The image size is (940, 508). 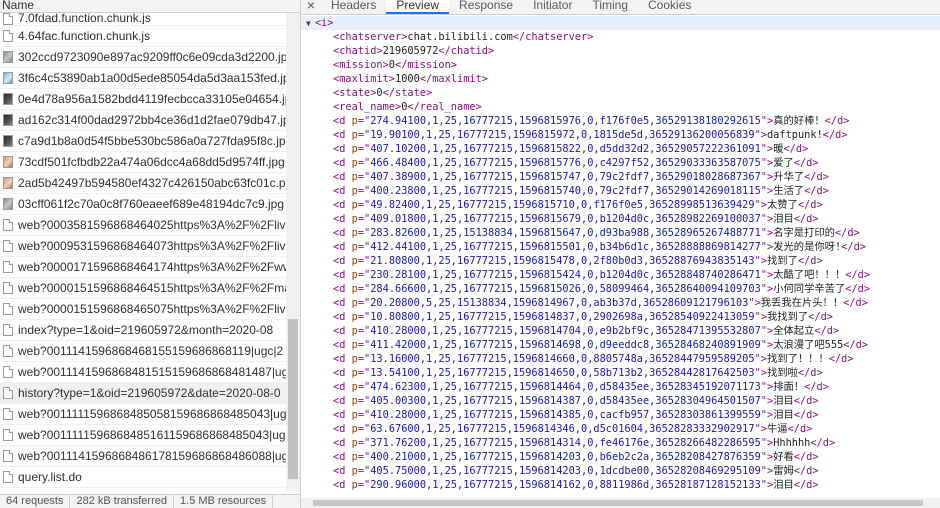 I want to click on danmaku-text: 生活了, so click(x=789, y=191).